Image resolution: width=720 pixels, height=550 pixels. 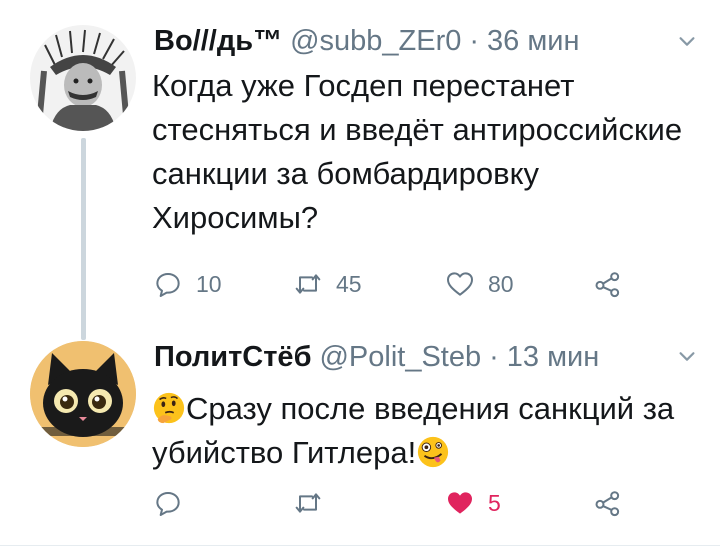 What do you see at coordinates (187, 284) in the screenshot?
I see `reply-button: 10` at bounding box center [187, 284].